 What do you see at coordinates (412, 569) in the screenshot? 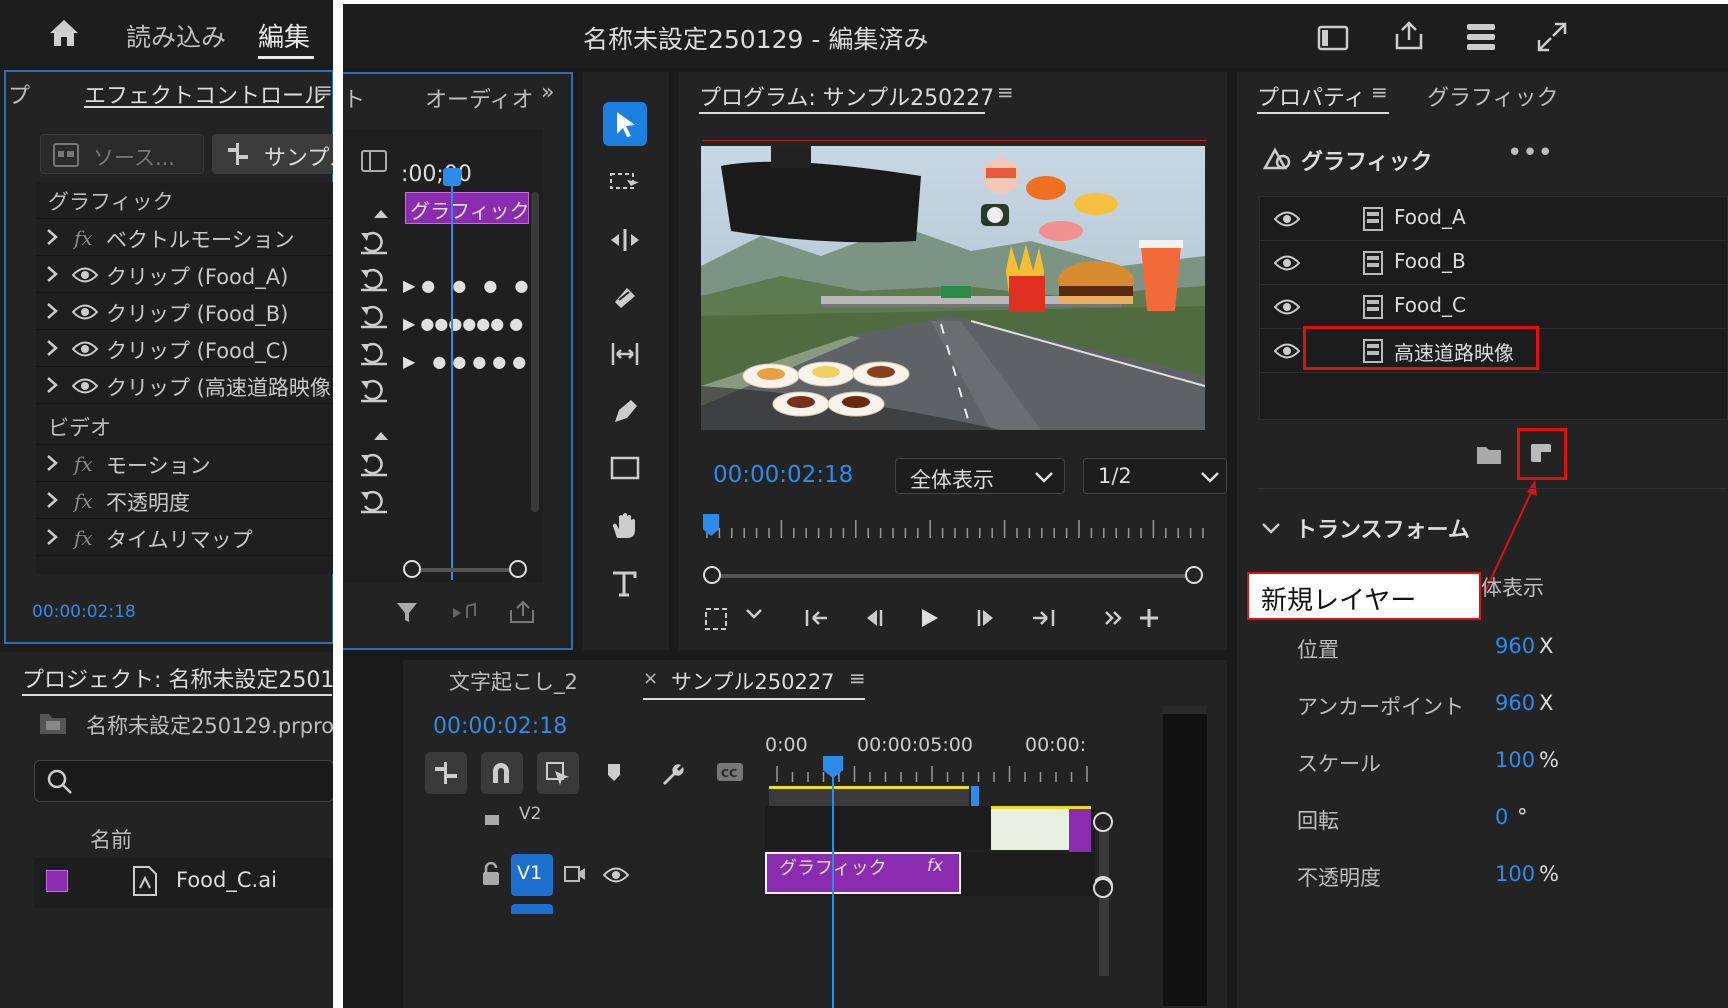
I see `ec-zoom-handle-left` at bounding box center [412, 569].